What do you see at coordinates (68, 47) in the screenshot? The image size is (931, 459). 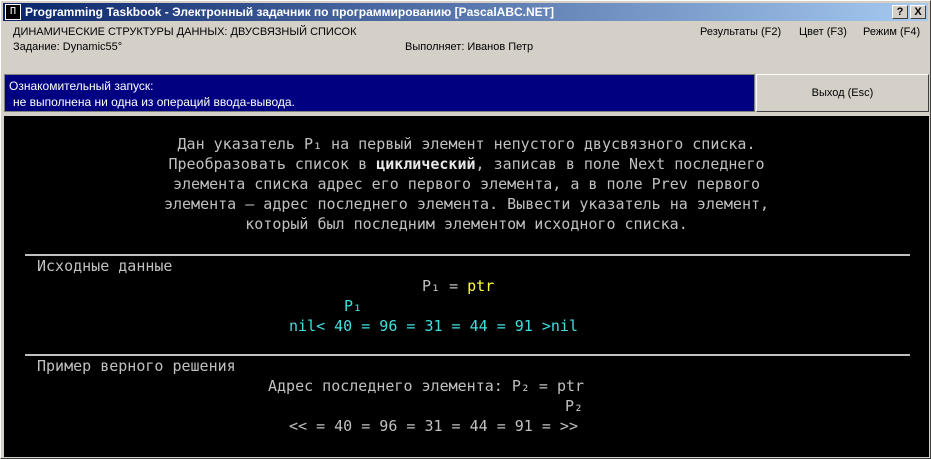 I see `task-label: Задание: Dynamic55°` at bounding box center [68, 47].